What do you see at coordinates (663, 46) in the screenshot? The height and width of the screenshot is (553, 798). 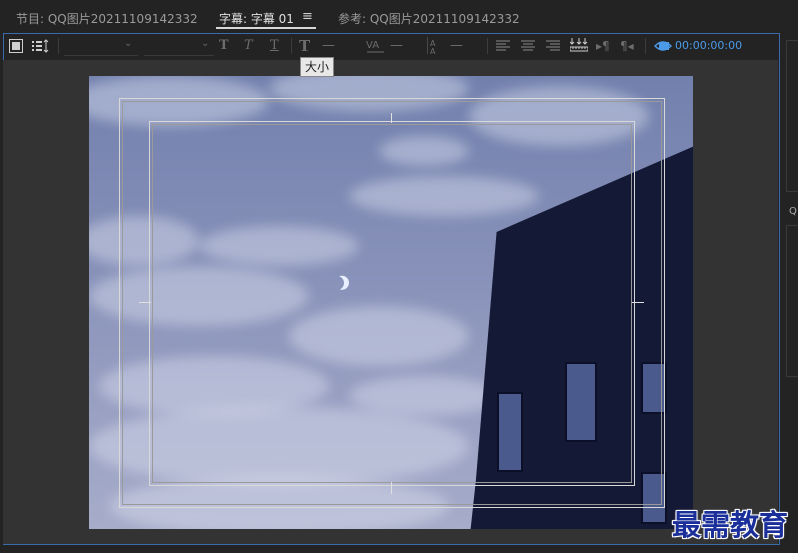 I see `show-video-icon` at bounding box center [663, 46].